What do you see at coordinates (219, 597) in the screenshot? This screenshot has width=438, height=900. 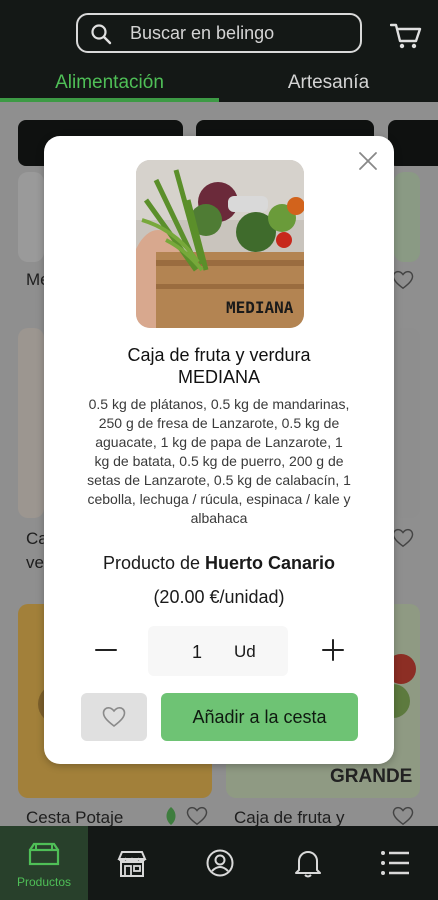 I see `unit-price: (20.00 €/unidad)` at bounding box center [219, 597].